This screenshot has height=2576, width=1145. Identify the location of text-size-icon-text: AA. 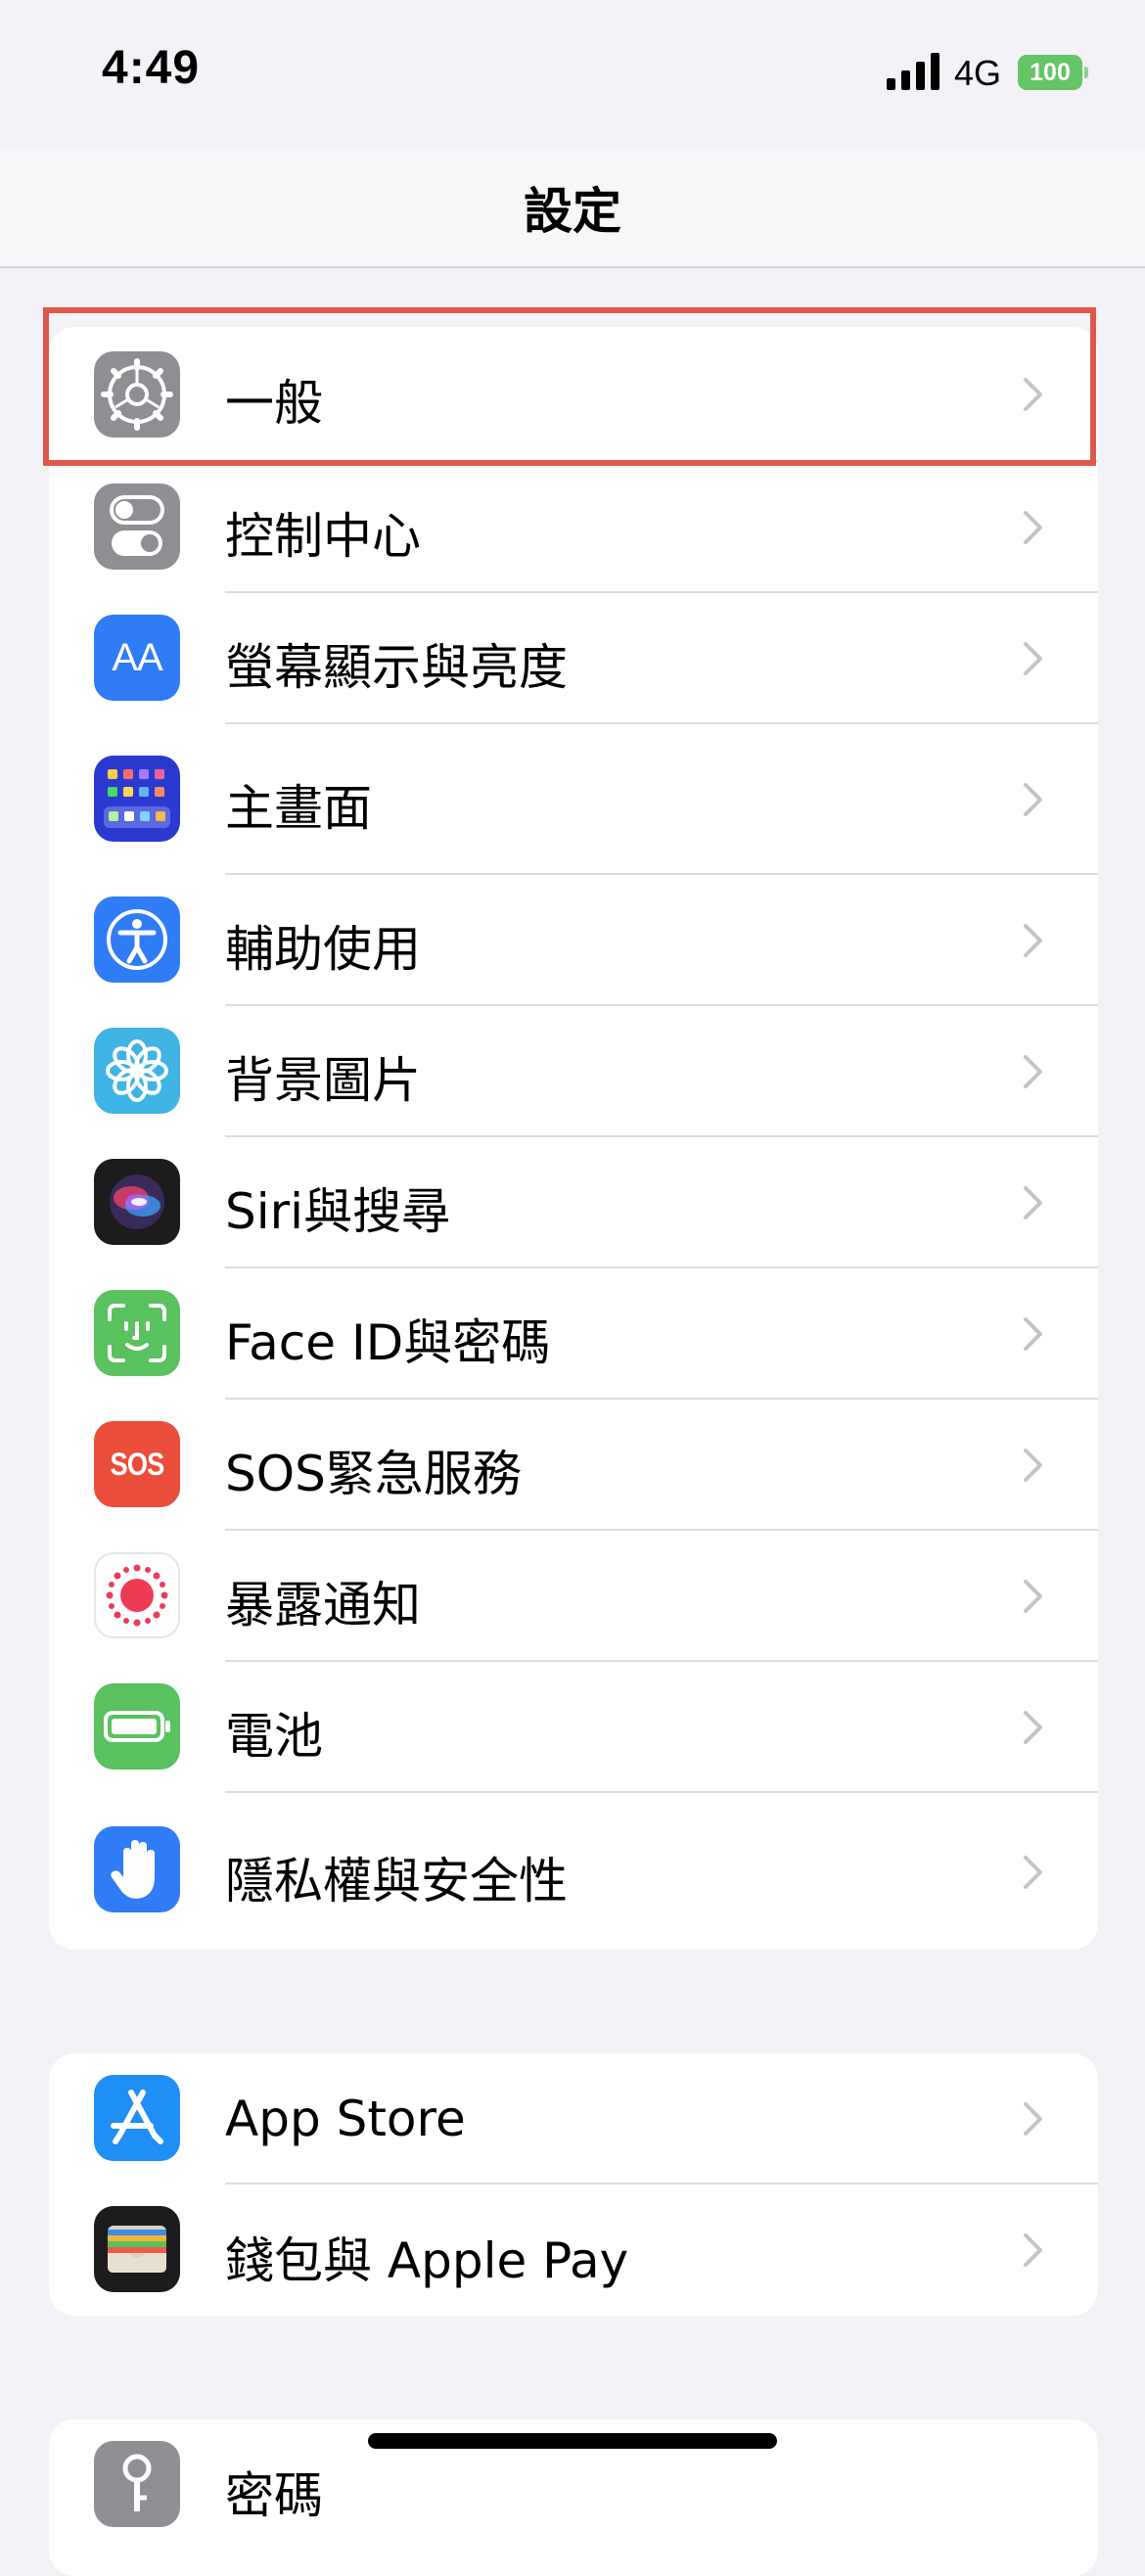
(137, 657).